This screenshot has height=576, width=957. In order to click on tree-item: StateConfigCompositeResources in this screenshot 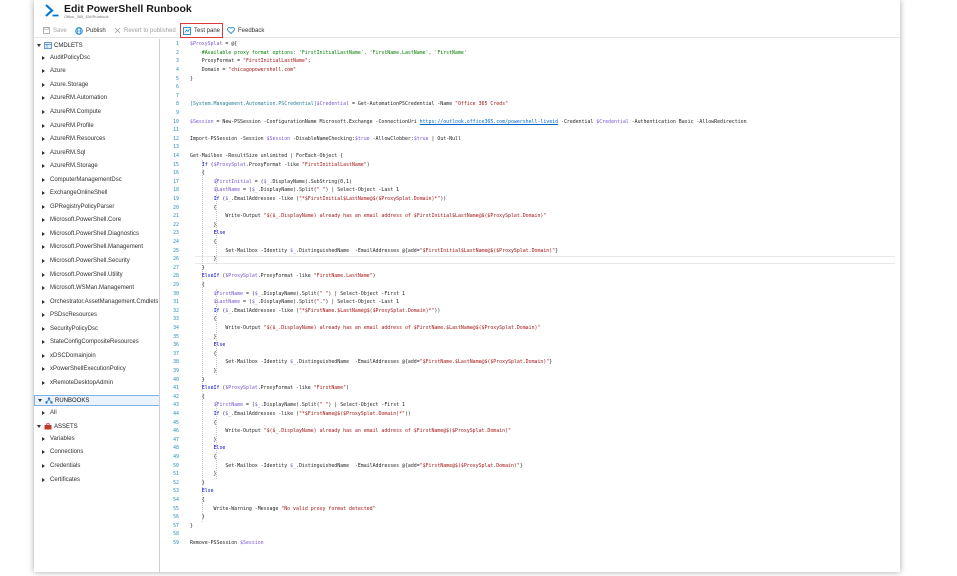, I will do `click(90, 343)`.